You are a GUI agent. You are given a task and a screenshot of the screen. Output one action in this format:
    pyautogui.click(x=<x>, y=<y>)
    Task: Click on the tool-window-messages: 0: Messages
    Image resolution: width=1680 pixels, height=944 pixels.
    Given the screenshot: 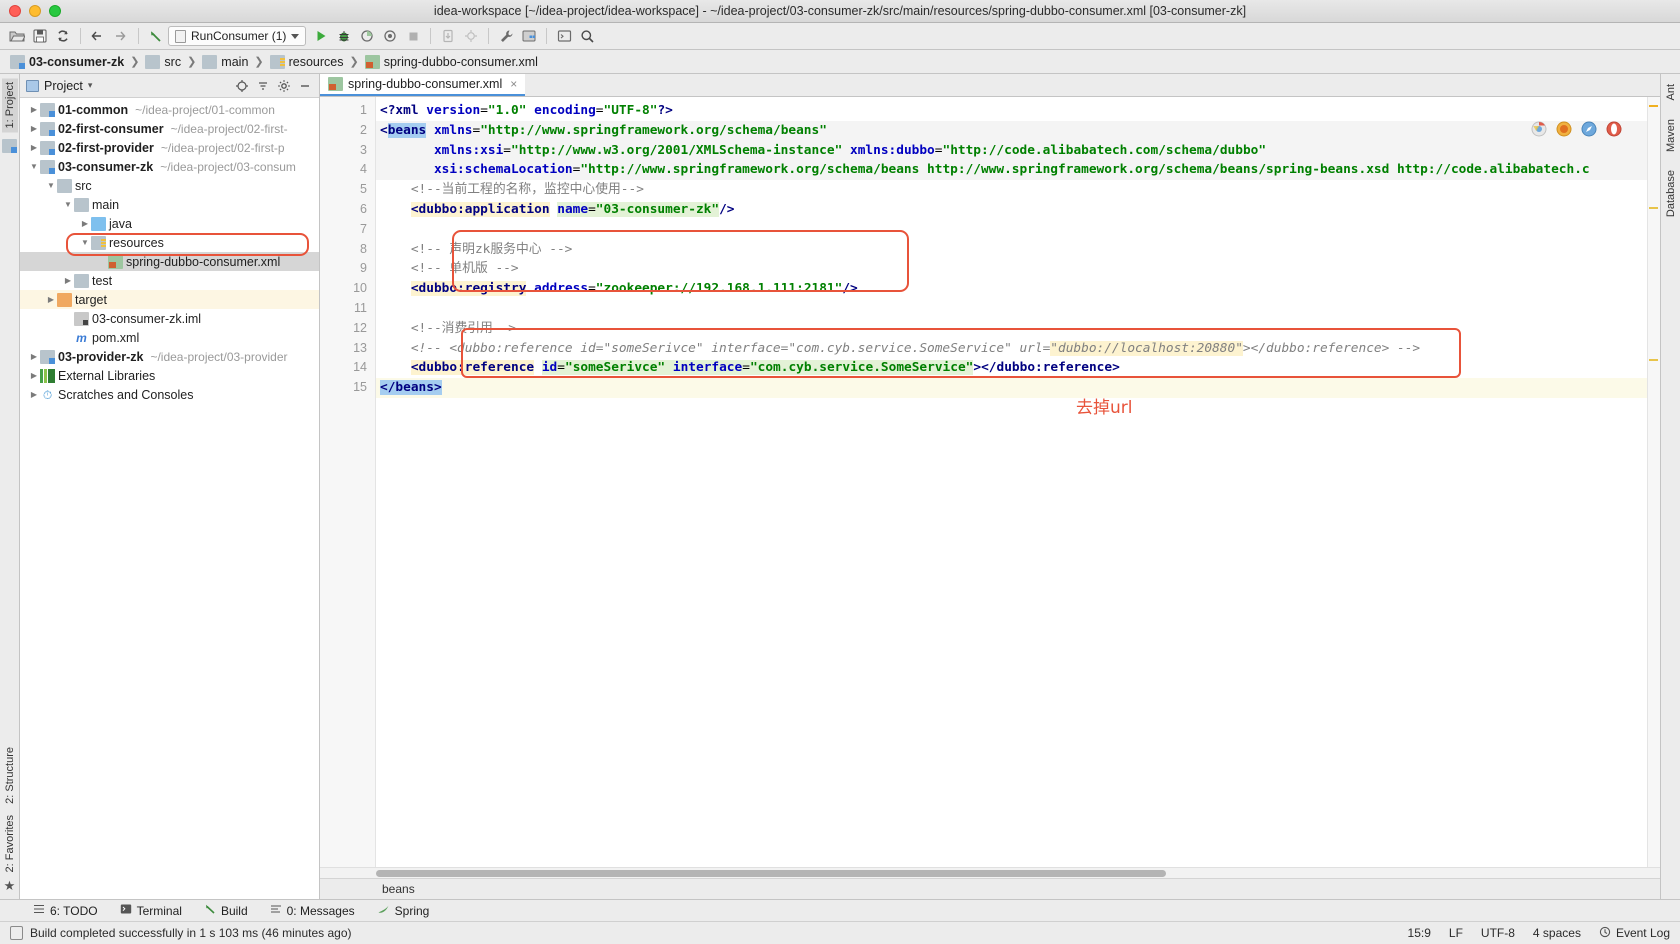 What is the action you would take?
    pyautogui.click(x=312, y=910)
    